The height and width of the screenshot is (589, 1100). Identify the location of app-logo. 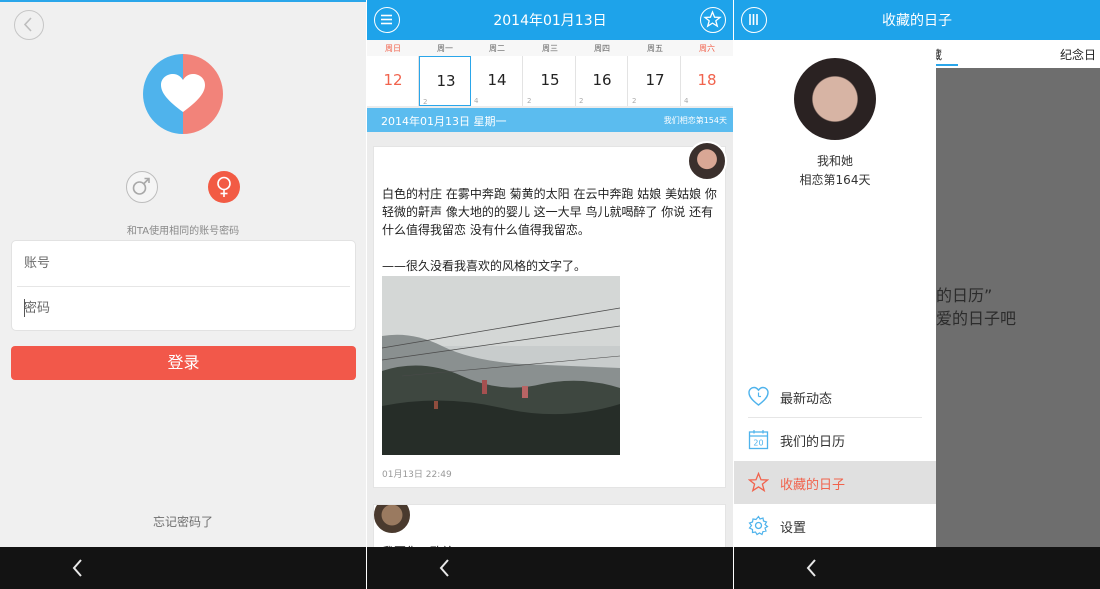
(183, 94).